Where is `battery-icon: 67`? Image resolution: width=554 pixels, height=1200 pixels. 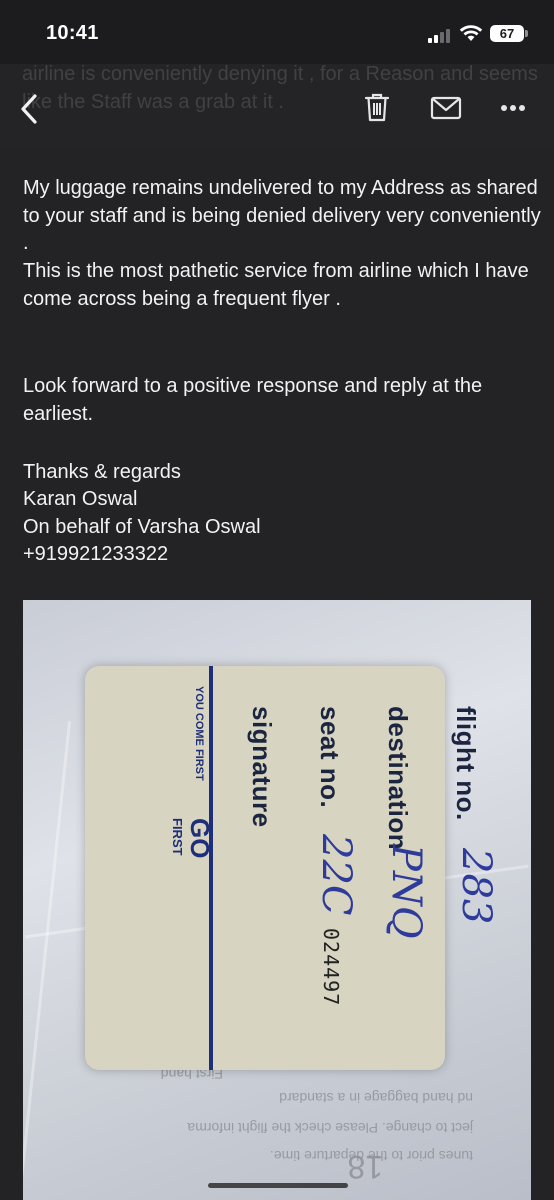
battery-icon: 67 is located at coordinates (507, 33).